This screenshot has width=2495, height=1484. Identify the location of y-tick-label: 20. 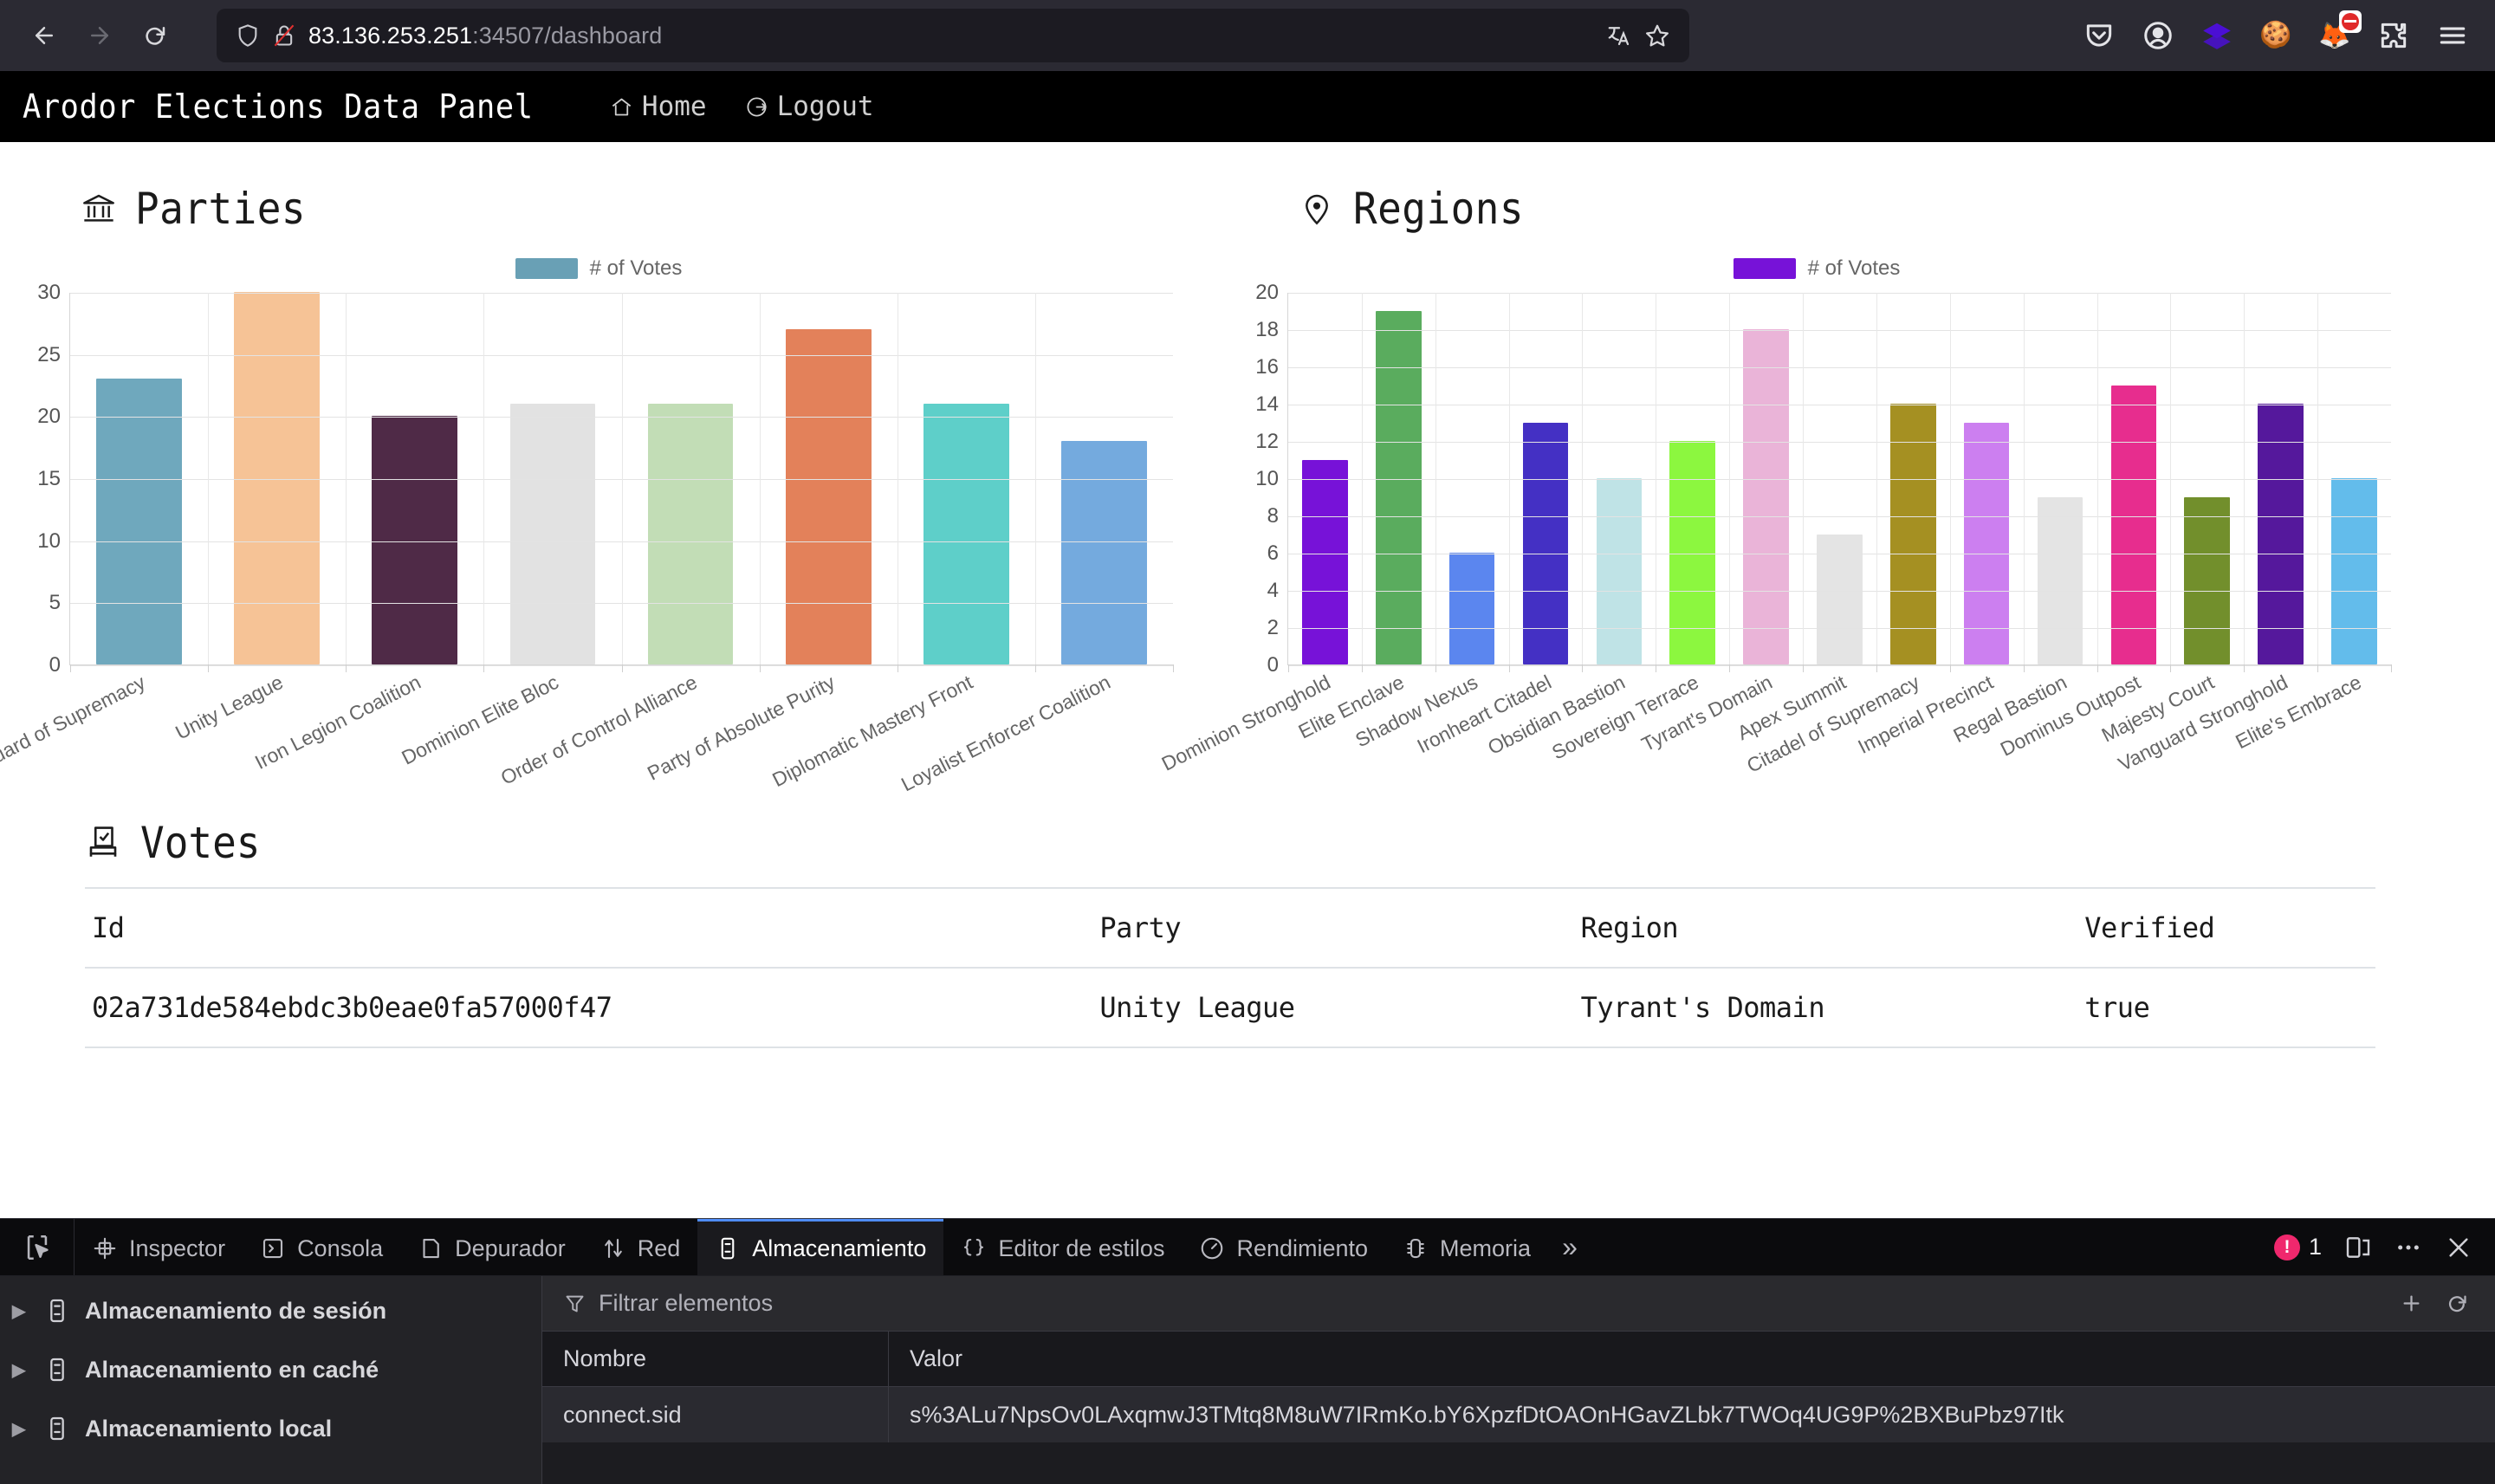
(1267, 293).